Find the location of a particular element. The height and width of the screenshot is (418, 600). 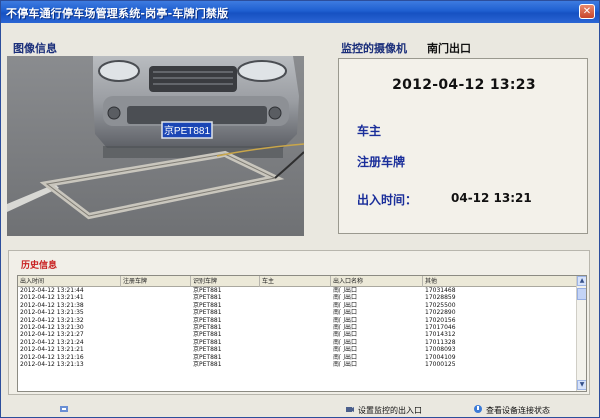

table-cell: 17025500 is located at coordinates (440, 305).